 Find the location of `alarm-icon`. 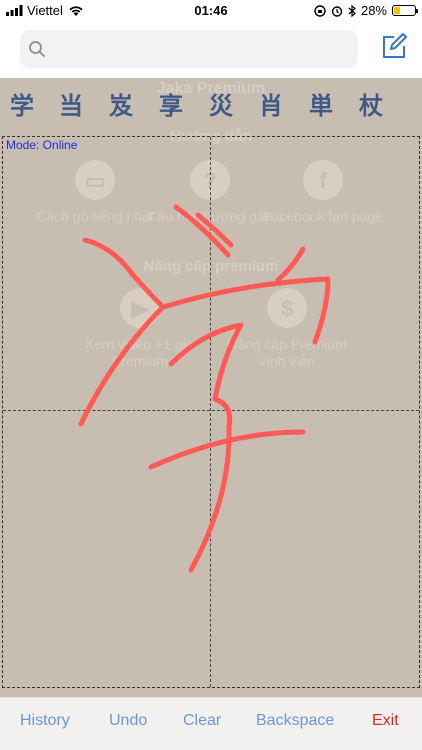

alarm-icon is located at coordinates (337, 11).